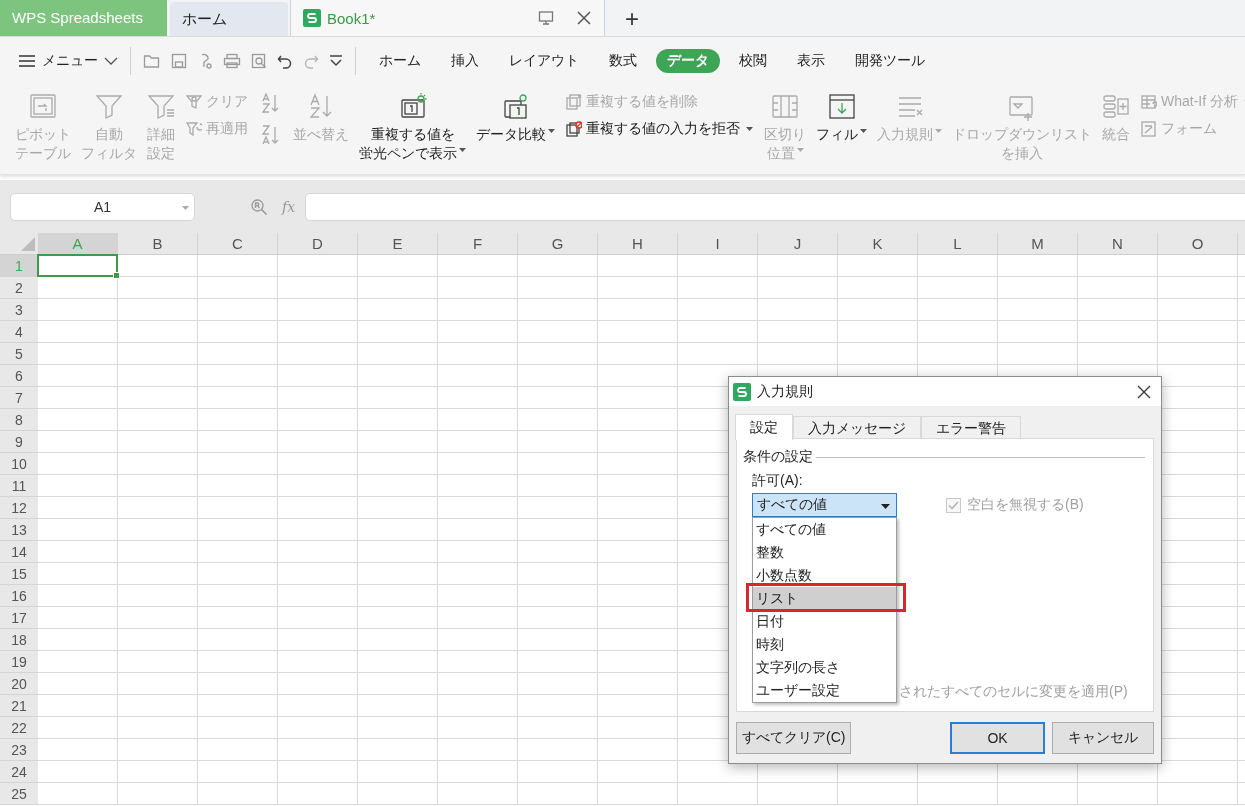 The image size is (1245, 806). What do you see at coordinates (890, 61) in the screenshot?
I see `ribbon-tab: 開発ツール` at bounding box center [890, 61].